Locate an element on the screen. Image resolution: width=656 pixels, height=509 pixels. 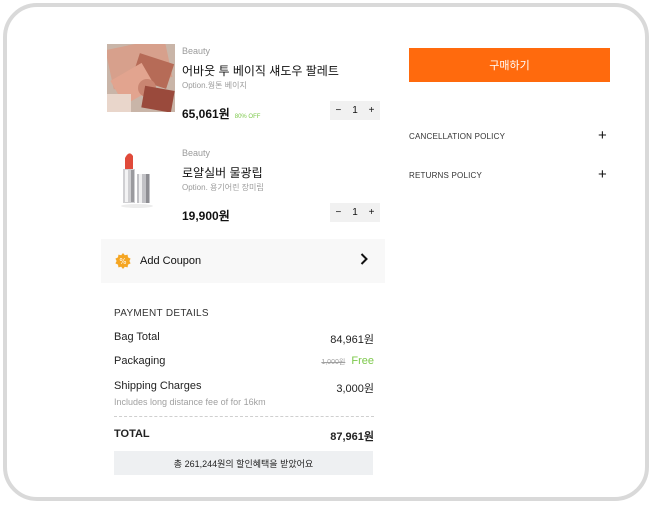
total-value: 87,961원 is located at coordinates (352, 437).